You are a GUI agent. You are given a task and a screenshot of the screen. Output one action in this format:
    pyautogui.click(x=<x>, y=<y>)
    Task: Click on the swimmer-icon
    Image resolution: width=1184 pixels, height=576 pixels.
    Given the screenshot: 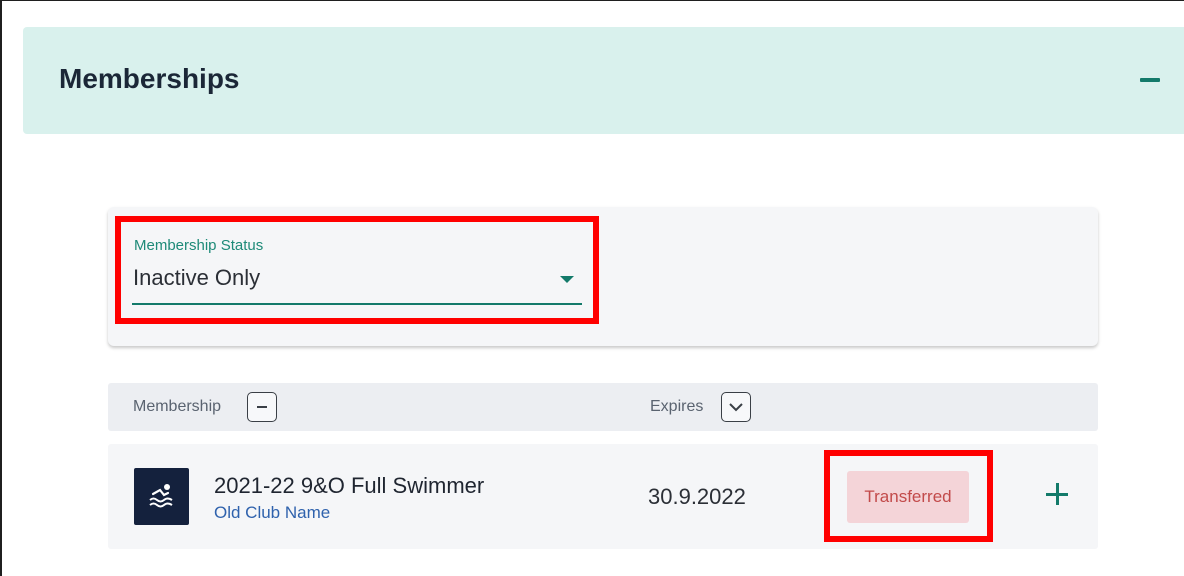 What is the action you would take?
    pyautogui.click(x=161, y=496)
    